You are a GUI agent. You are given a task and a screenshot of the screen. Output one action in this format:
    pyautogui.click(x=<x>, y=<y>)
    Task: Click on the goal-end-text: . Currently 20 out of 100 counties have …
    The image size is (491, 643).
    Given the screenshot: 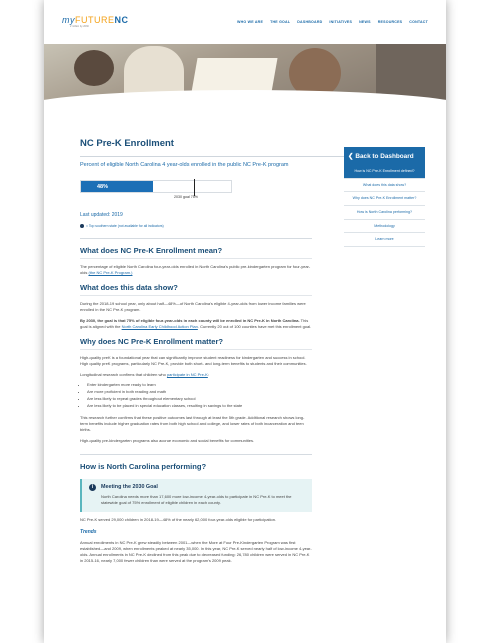 What is the action you would take?
    pyautogui.click(x=254, y=327)
    